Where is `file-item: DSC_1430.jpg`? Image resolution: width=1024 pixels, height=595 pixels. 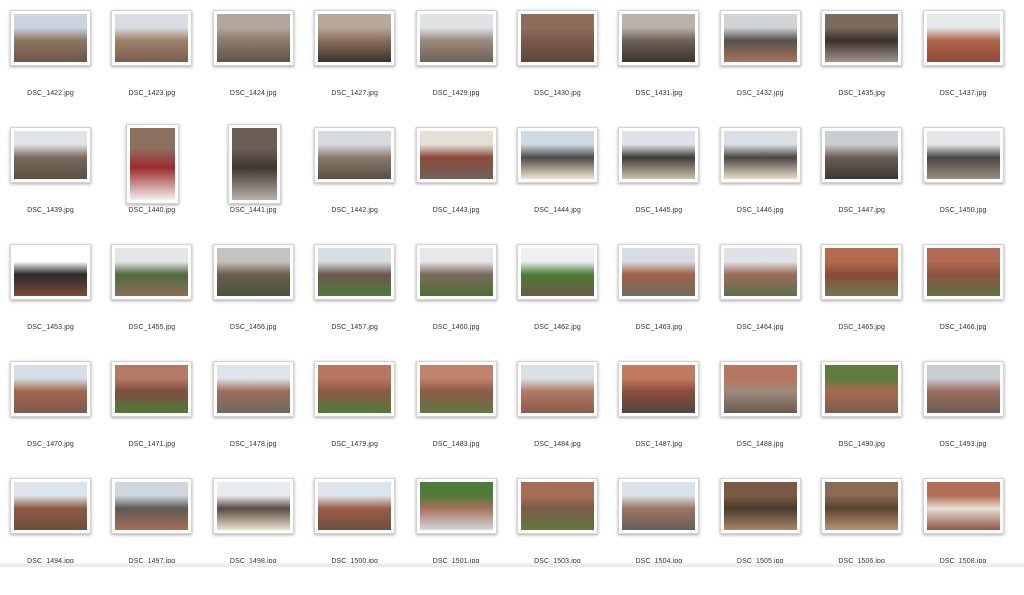 file-item: DSC_1430.jpg is located at coordinates (557, 68).